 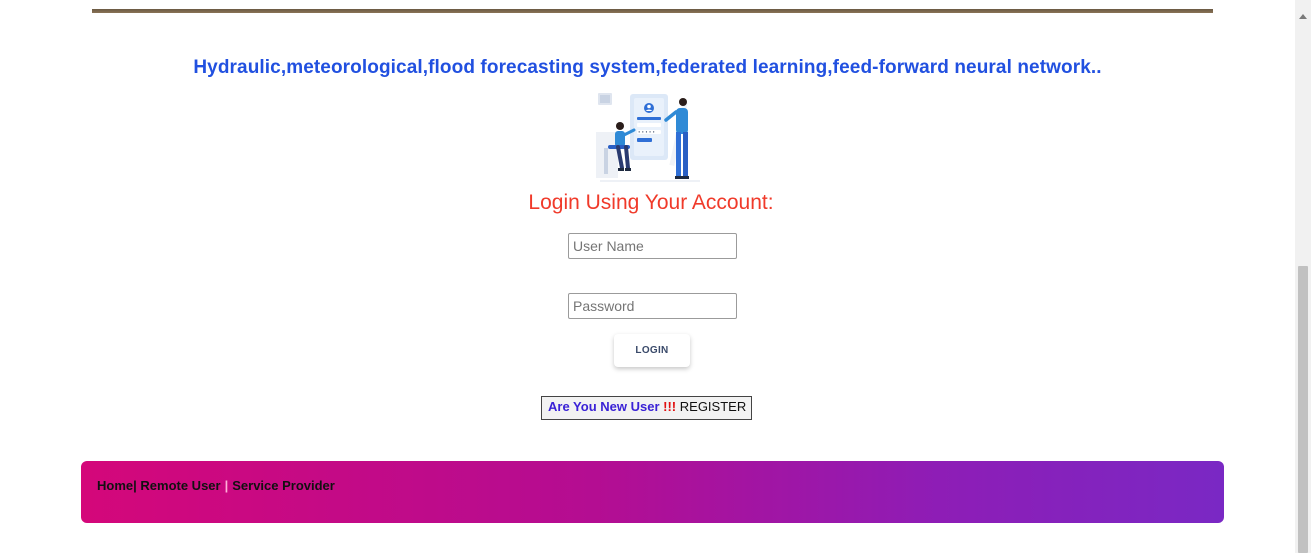 I want to click on new-user-question: Are You New User, so click(x=604, y=406).